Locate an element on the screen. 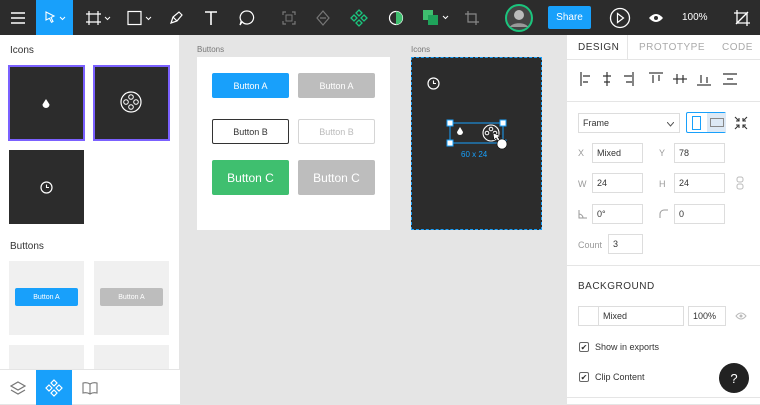  icons-frame: 60 x 24 is located at coordinates (476, 143).